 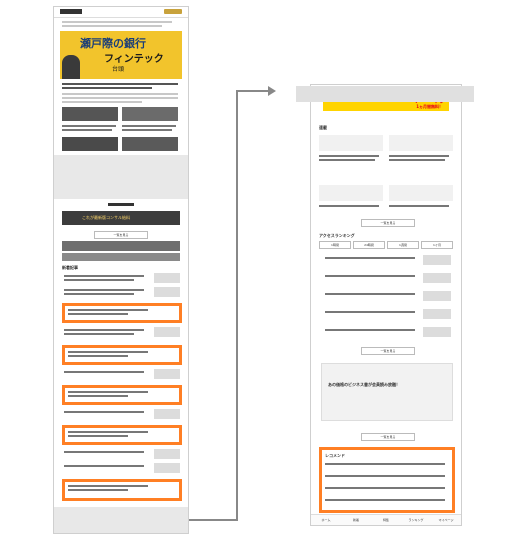 What do you see at coordinates (272, 91) in the screenshot?
I see `connector-arrow-icon` at bounding box center [272, 91].